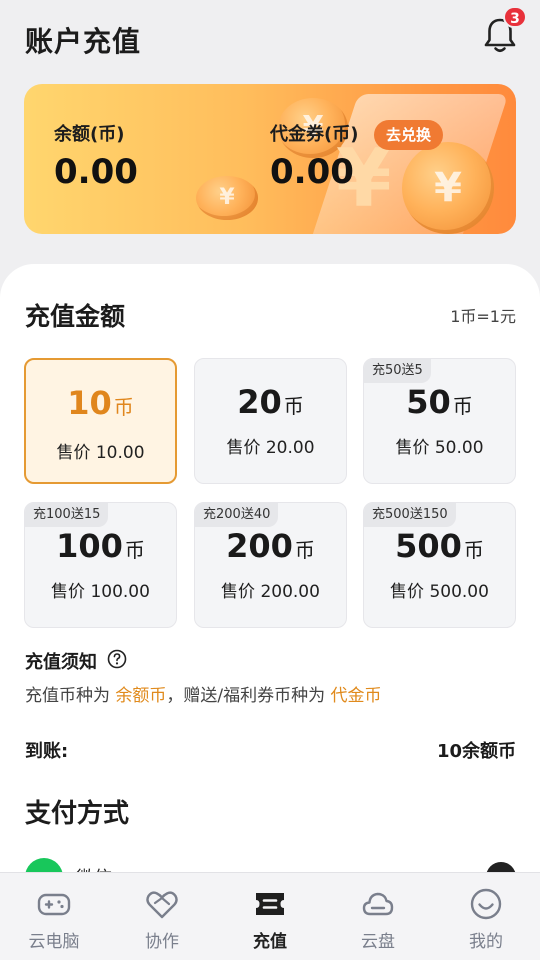  What do you see at coordinates (439, 448) in the screenshot?
I see `option-price: 售价 50.00` at bounding box center [439, 448].